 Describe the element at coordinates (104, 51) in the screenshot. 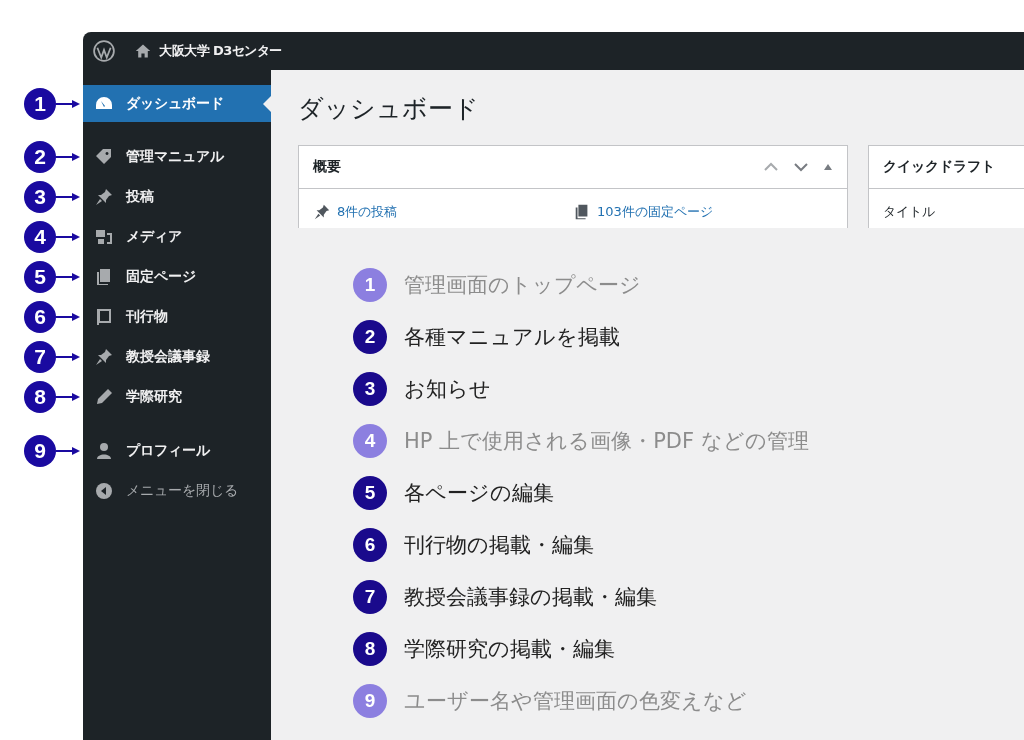

I see `wordpress-logo-icon` at that location.